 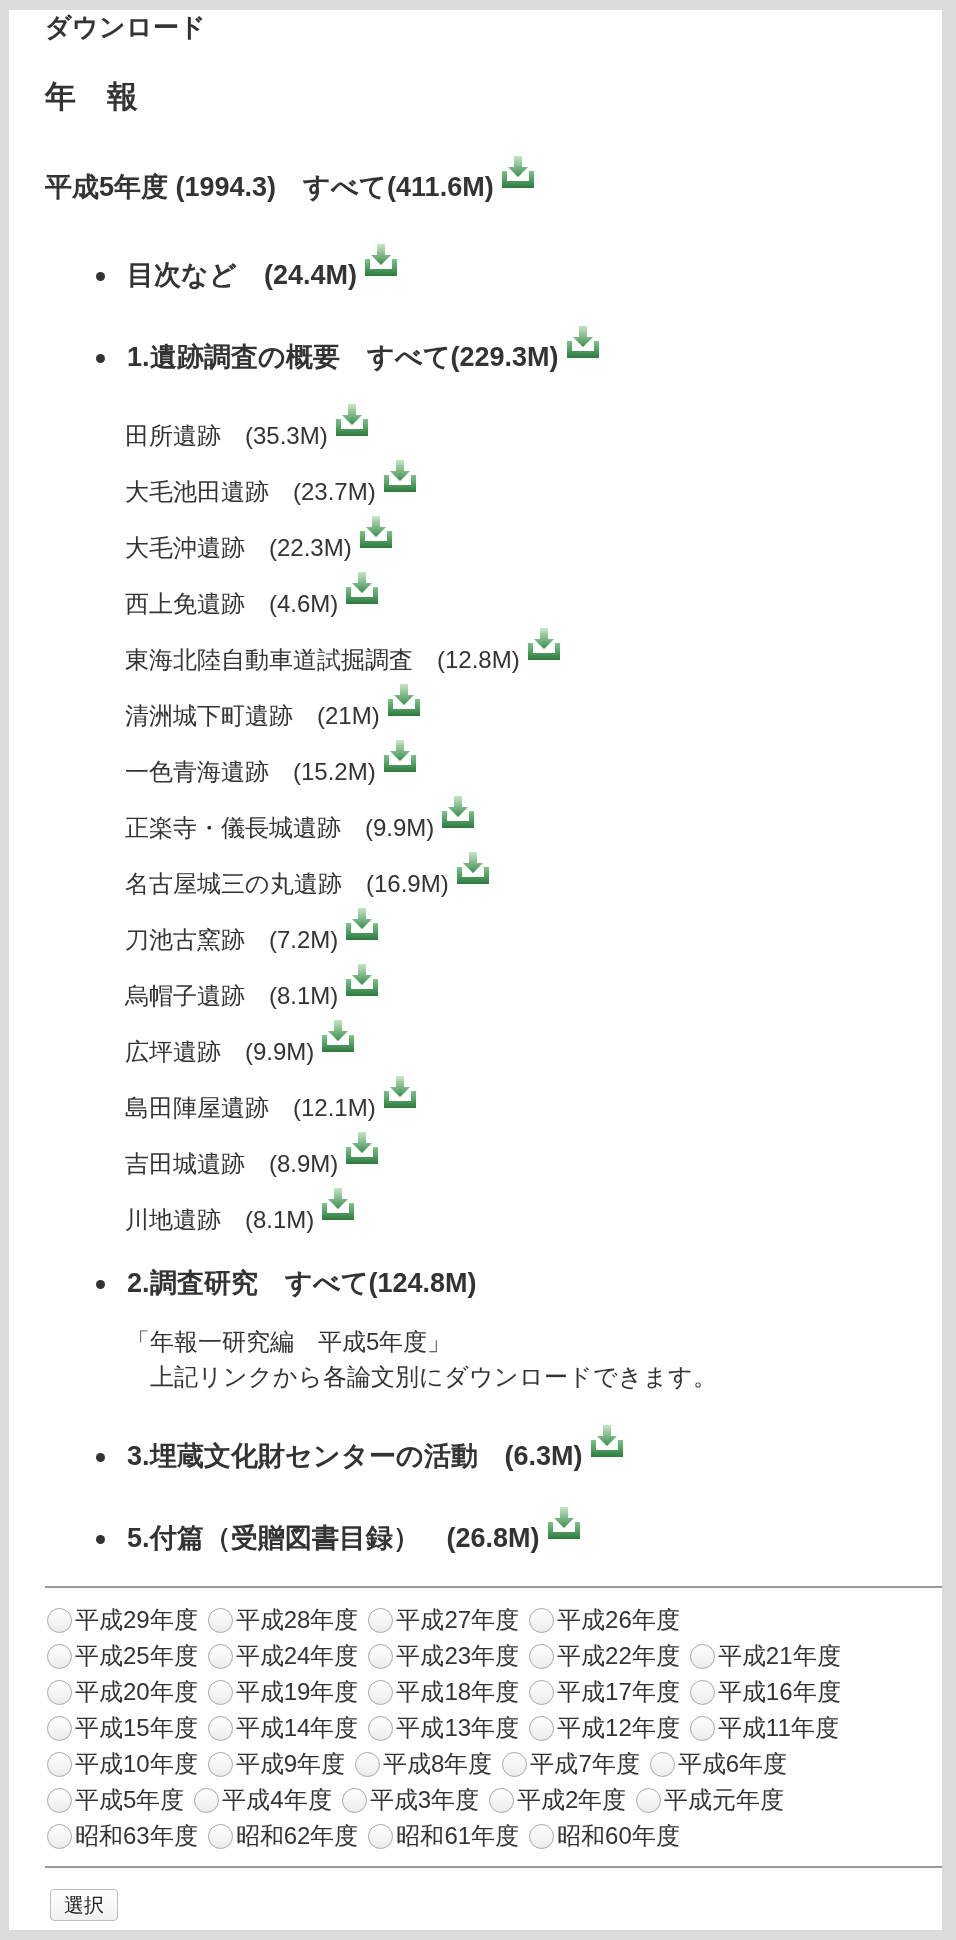 What do you see at coordinates (297, 1728) in the screenshot?
I see `radio-label: 平成14年度` at bounding box center [297, 1728].